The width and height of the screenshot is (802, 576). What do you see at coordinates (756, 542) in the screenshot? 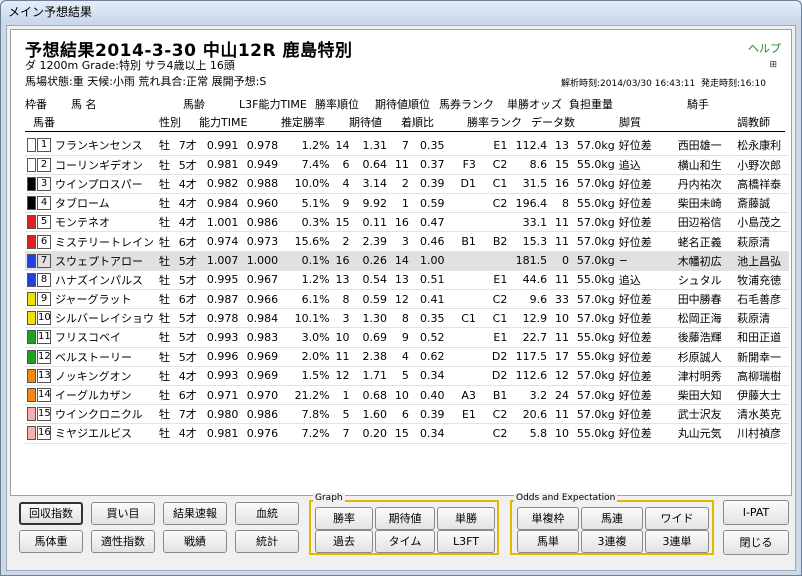
I see `close-button: 閉じる` at bounding box center [756, 542].